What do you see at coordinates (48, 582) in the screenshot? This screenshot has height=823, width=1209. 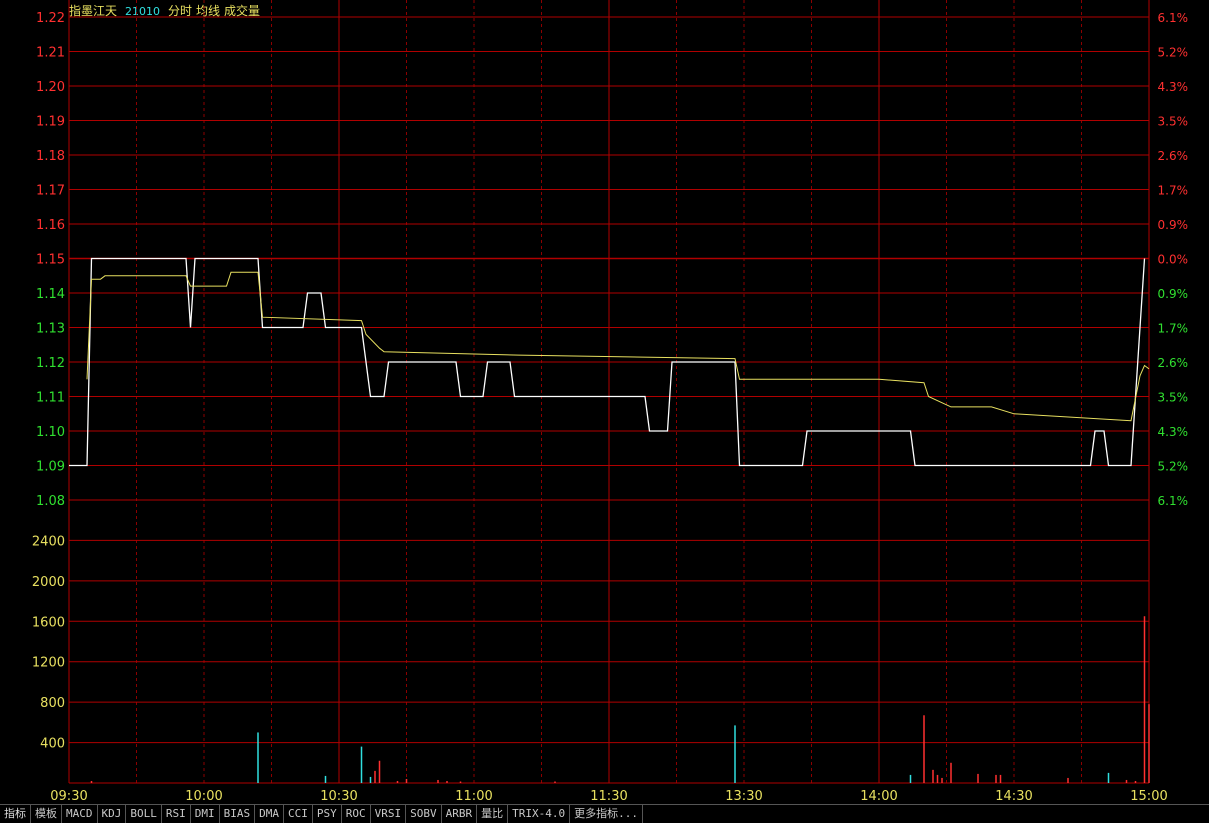 I see `volume-tick-label: 2000` at bounding box center [48, 582].